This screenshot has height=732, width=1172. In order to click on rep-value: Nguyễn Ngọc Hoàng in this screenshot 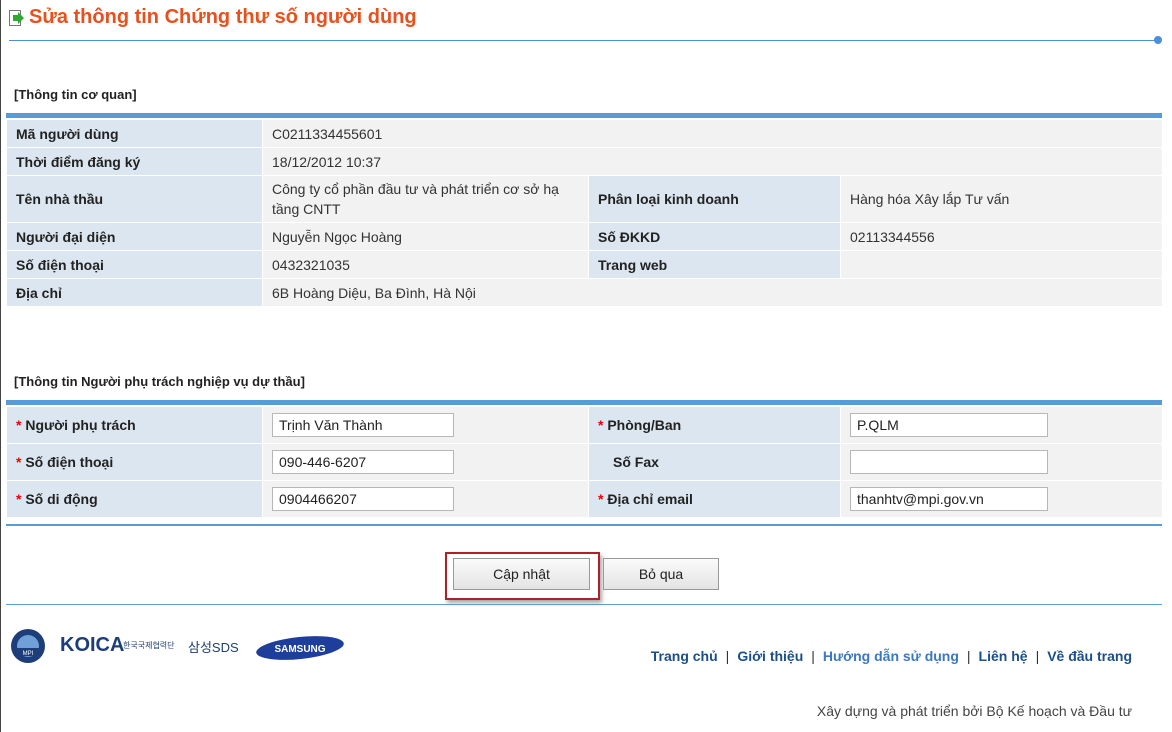, I will do `click(425, 236)`.